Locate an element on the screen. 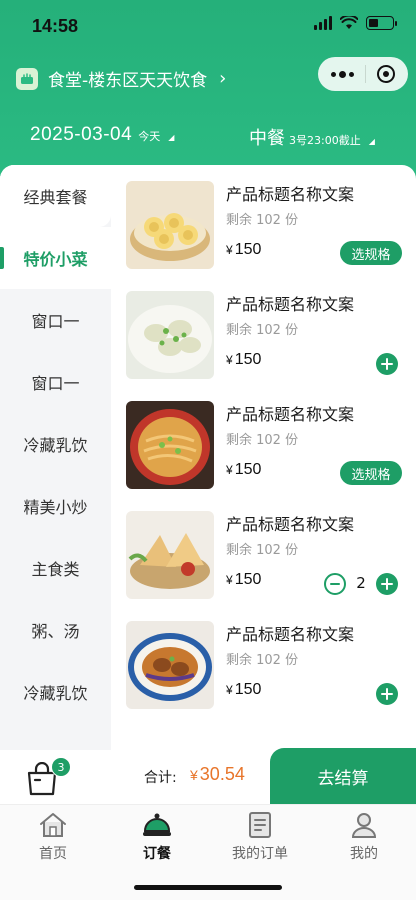 The height and width of the screenshot is (900, 416). total-amount: ¥30.54 is located at coordinates (217, 774).